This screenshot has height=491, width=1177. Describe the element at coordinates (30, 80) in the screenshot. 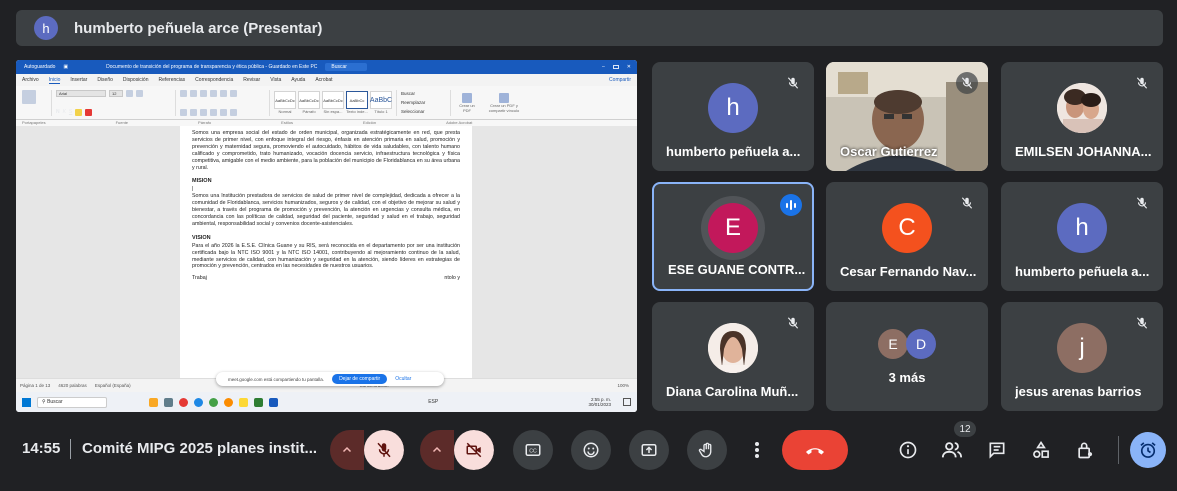

I see `tab-archivo: Archivo` at that location.